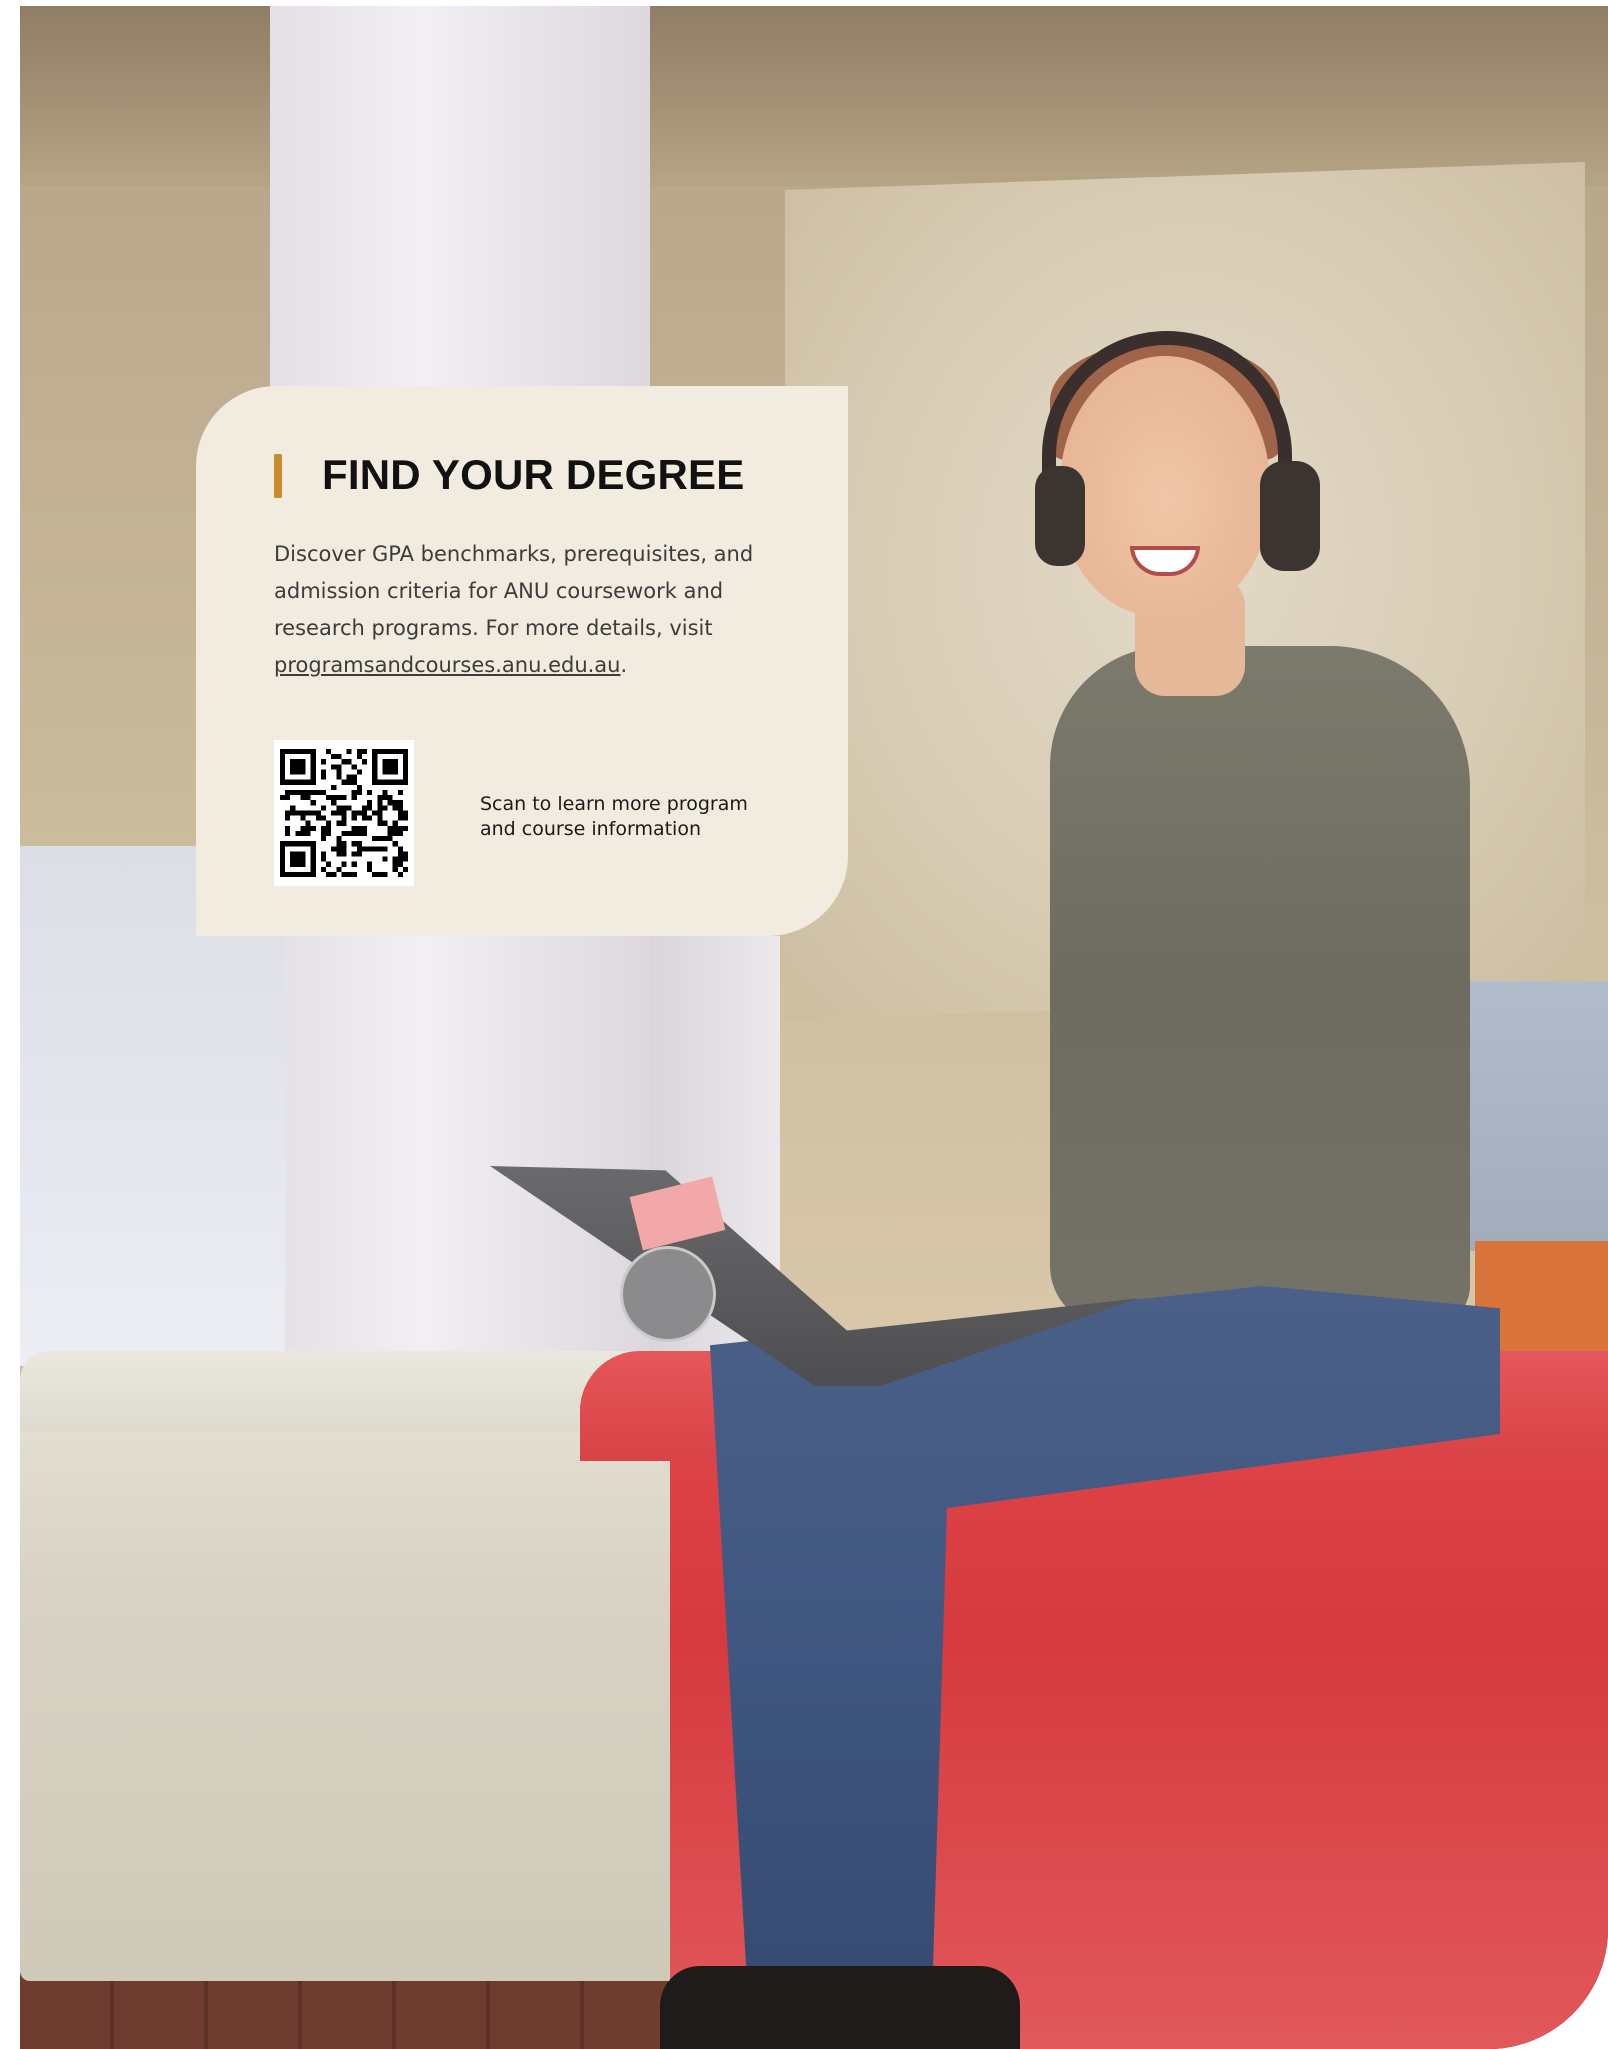 Image resolution: width=1608 pixels, height=2049 pixels. Describe the element at coordinates (814, 96) in the screenshot. I see `photo-ceiling` at that location.